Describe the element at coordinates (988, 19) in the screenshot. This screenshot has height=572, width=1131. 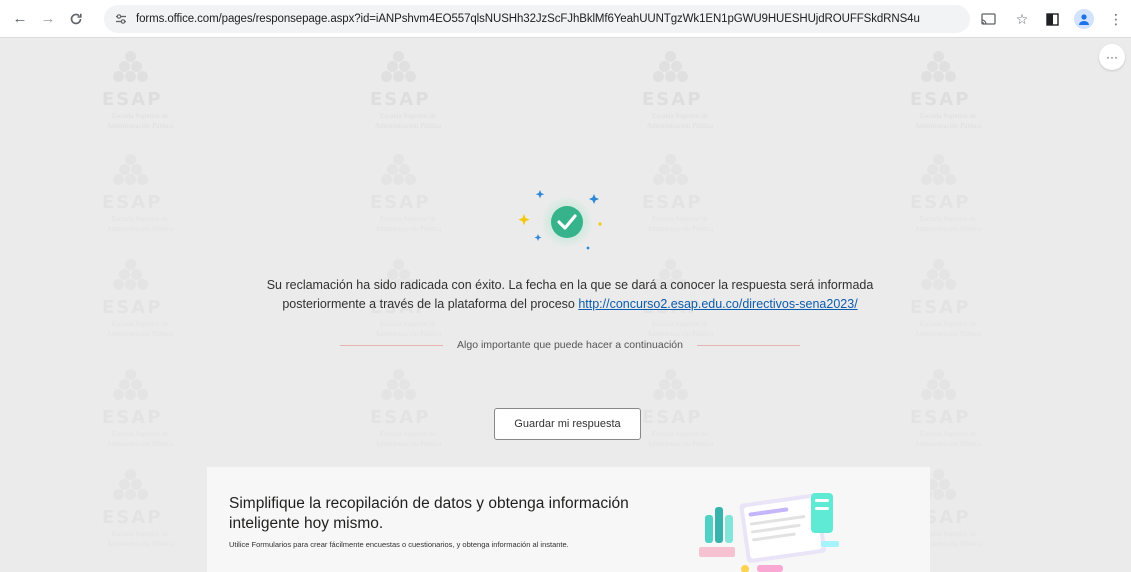
I see `cast-icon` at that location.